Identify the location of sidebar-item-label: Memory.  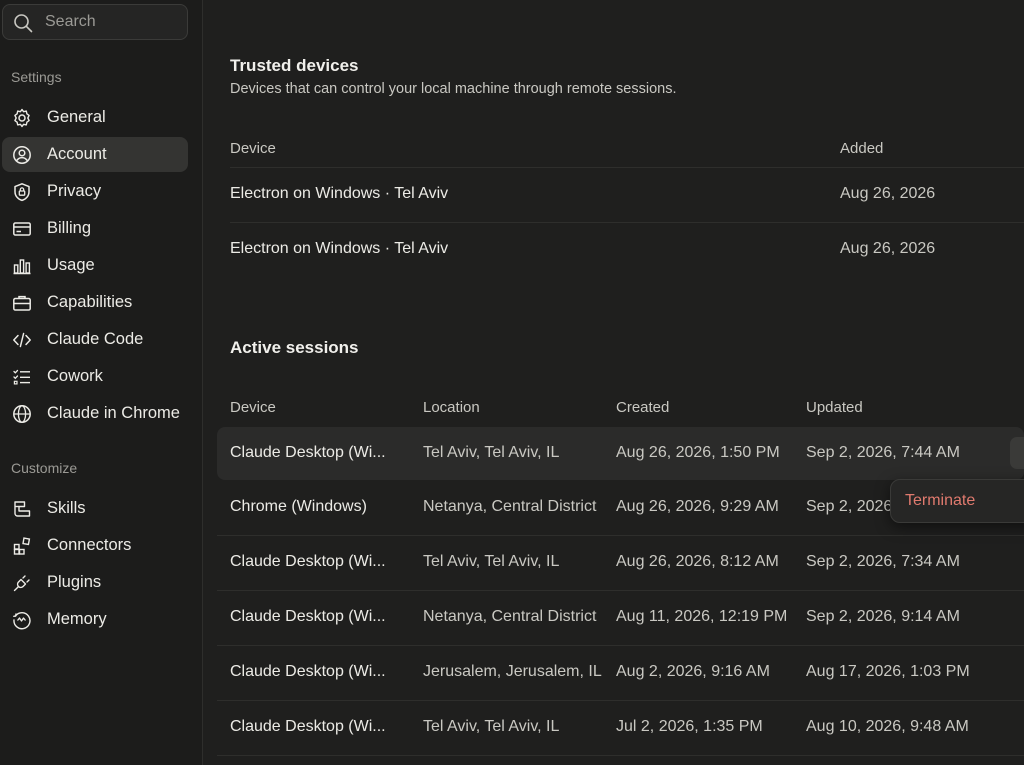
(77, 619).